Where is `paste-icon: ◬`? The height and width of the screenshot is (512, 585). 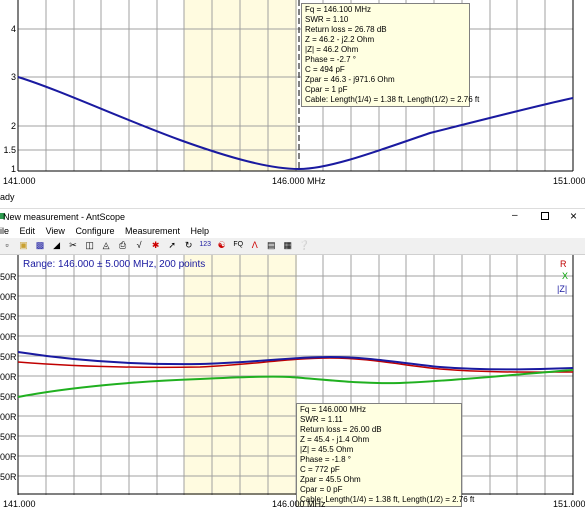
paste-icon: ◬ is located at coordinates (106, 245).